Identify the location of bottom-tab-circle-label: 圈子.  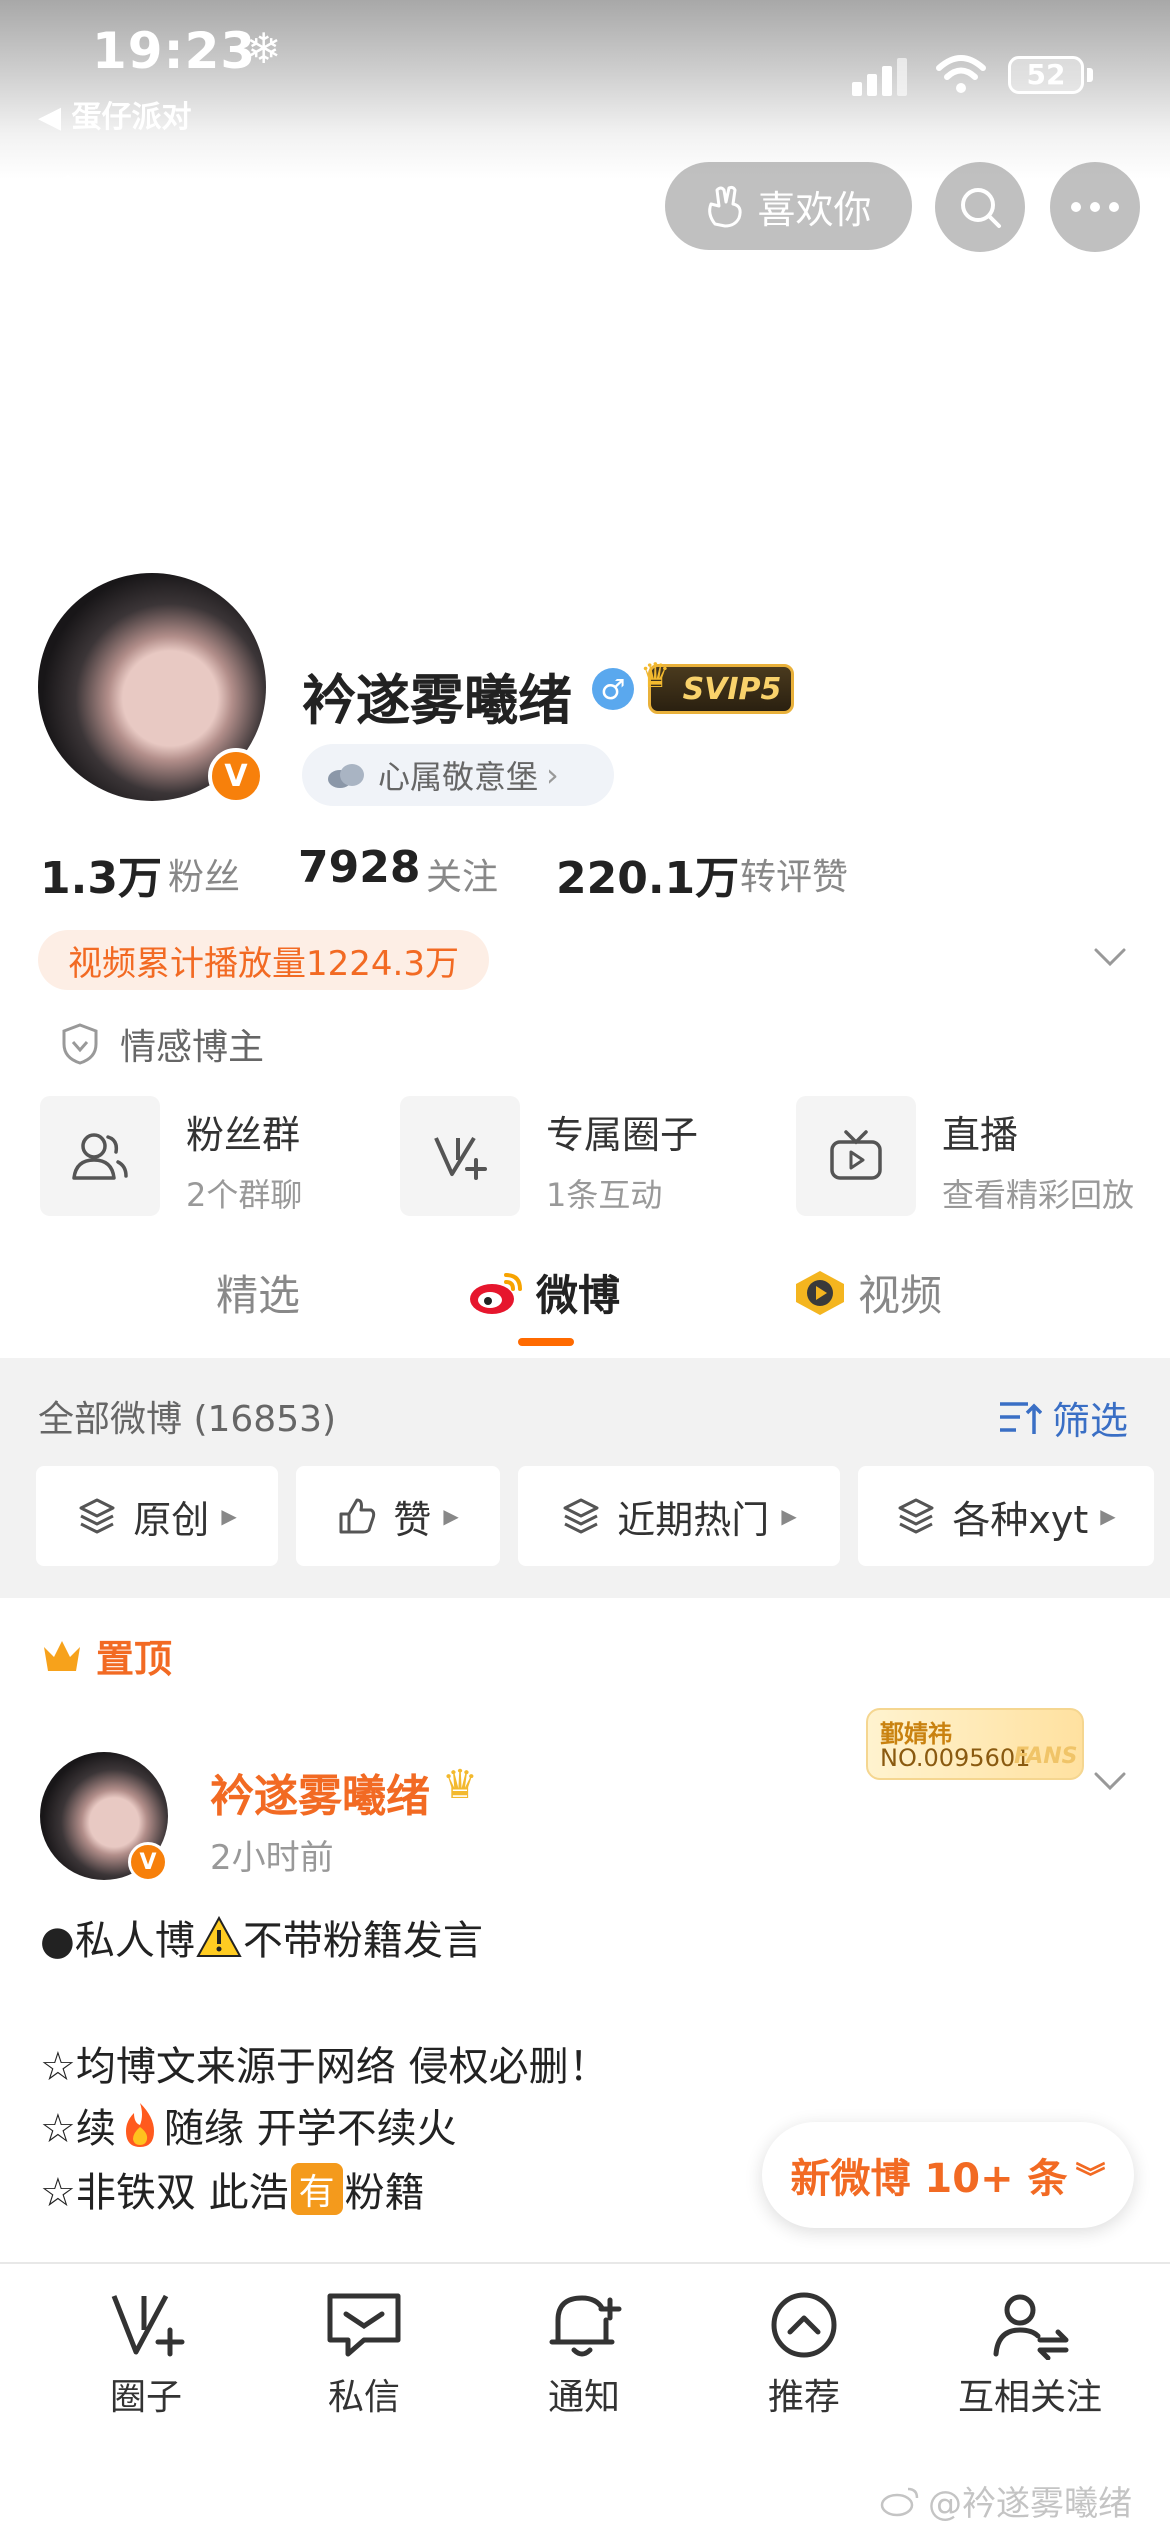
(145, 2397).